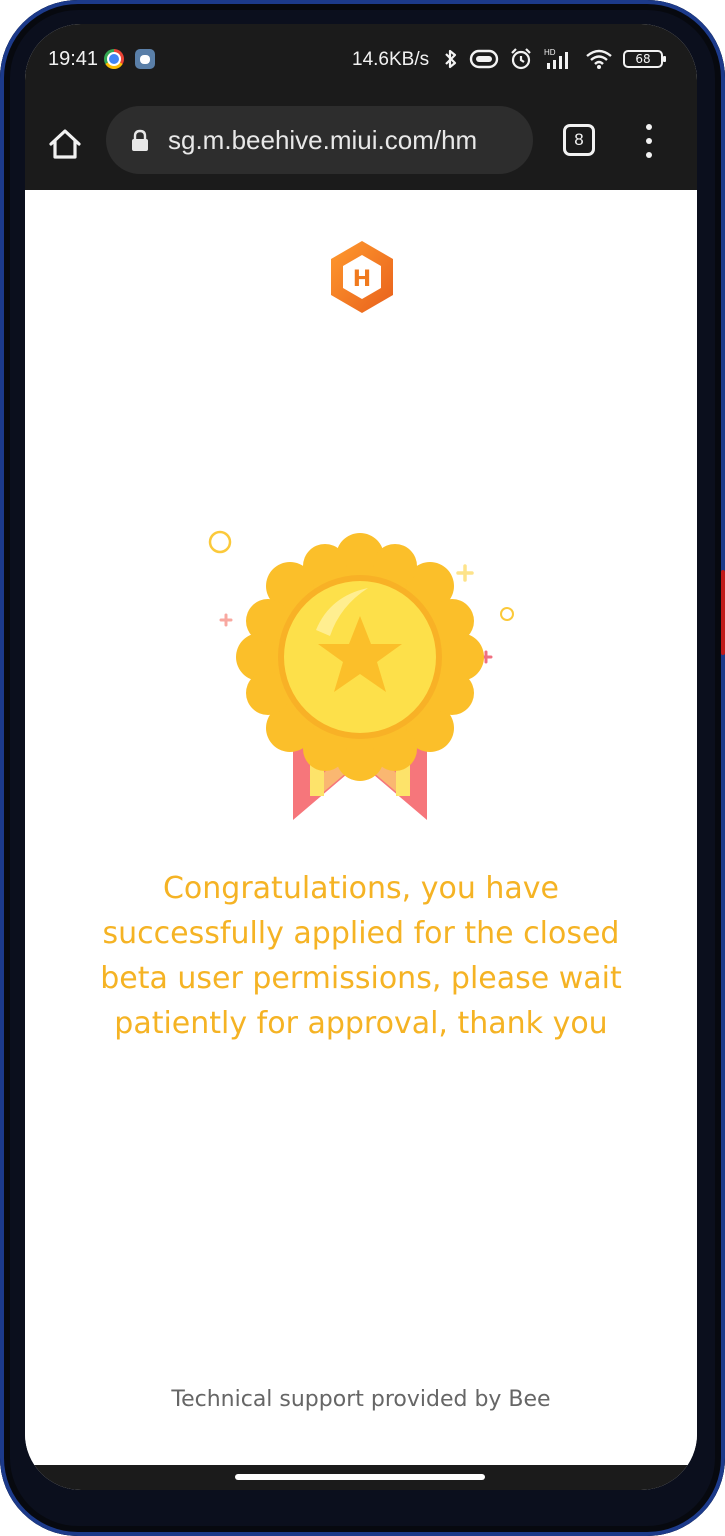 The width and height of the screenshot is (725, 1536). Describe the element at coordinates (145, 59) in the screenshot. I see `bee-app-icon` at that location.